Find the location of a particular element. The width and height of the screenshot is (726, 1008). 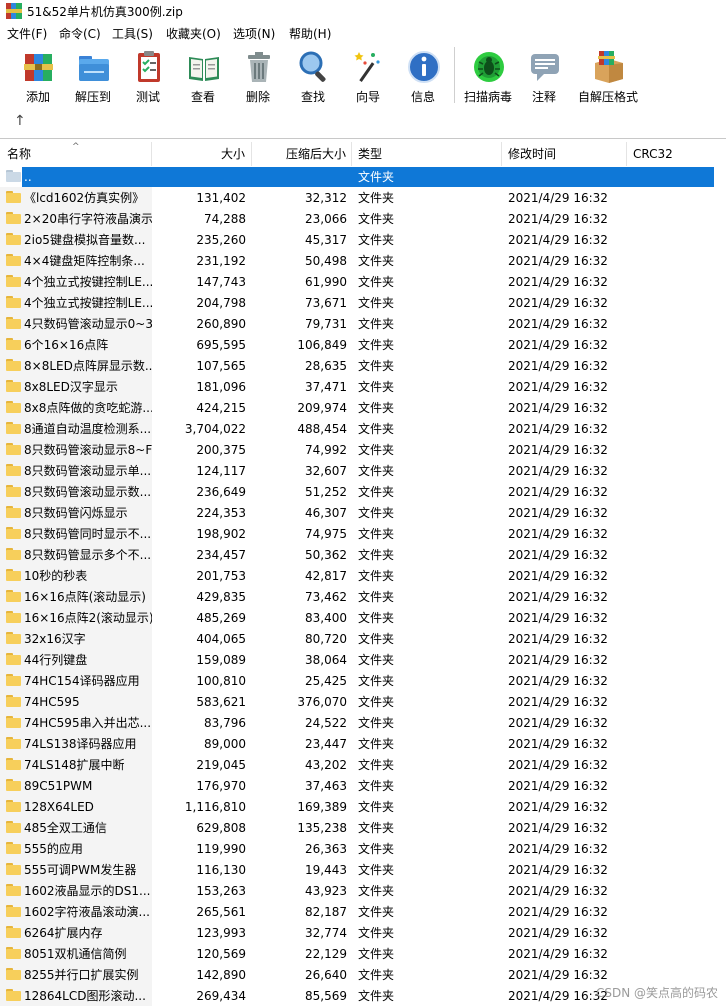

column-type: 类型 is located at coordinates (427, 154).